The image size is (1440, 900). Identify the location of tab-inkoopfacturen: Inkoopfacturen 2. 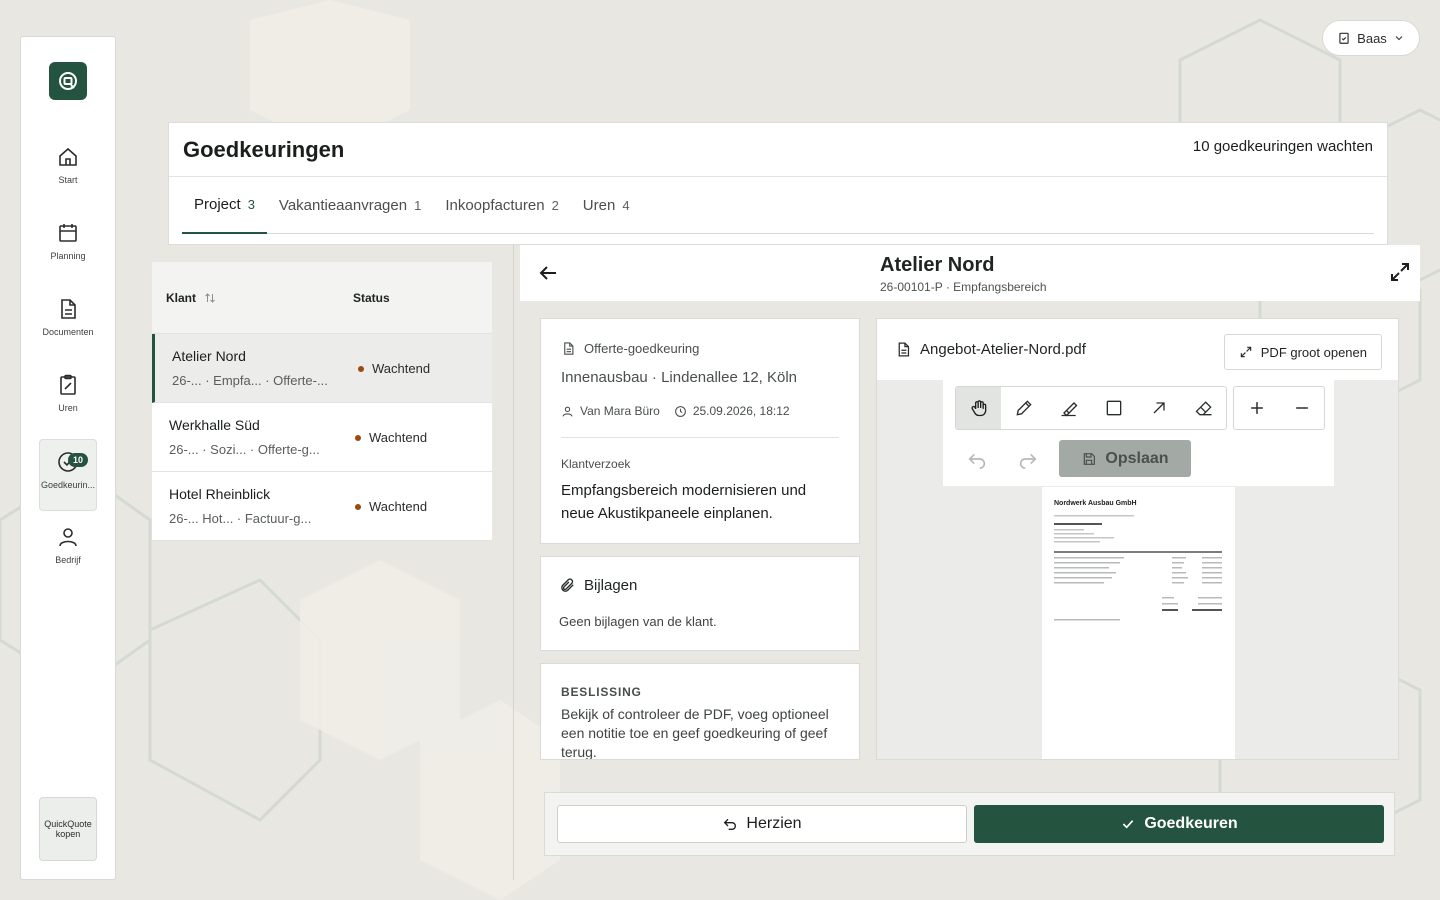
(501, 205).